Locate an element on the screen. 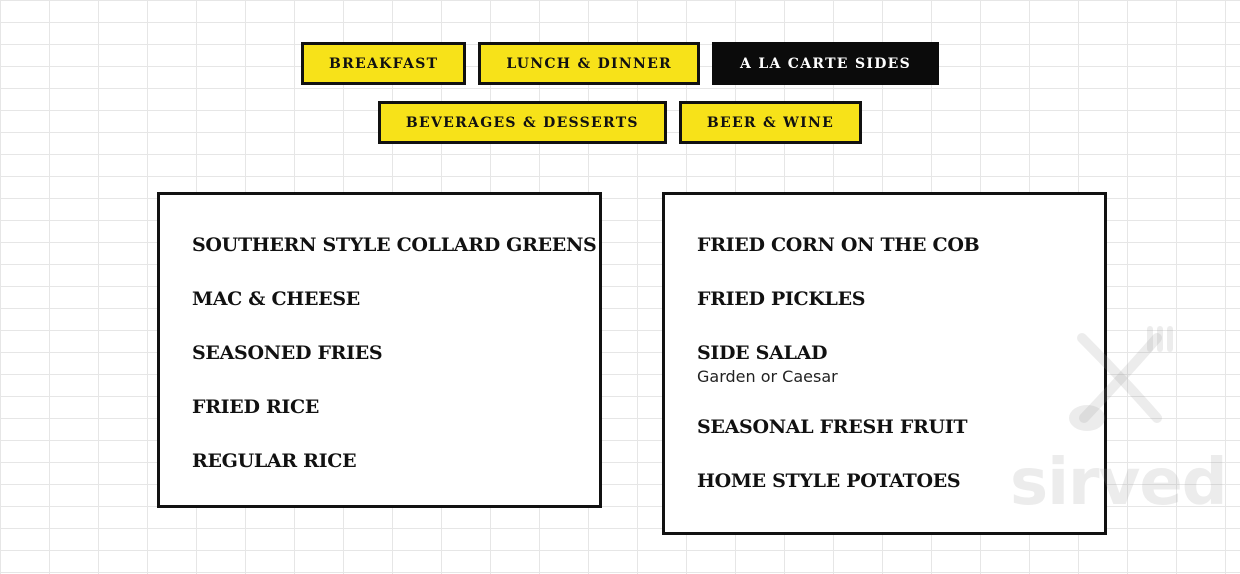  menu-item-name: SOUTHERN STYLE COLLARD GREENS is located at coordinates (394, 245).